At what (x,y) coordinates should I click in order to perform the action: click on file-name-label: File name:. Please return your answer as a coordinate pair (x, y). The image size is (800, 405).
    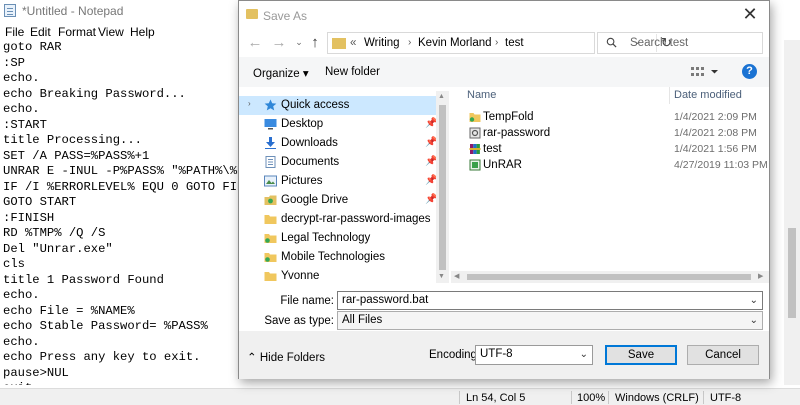
    Looking at the image, I should click on (307, 301).